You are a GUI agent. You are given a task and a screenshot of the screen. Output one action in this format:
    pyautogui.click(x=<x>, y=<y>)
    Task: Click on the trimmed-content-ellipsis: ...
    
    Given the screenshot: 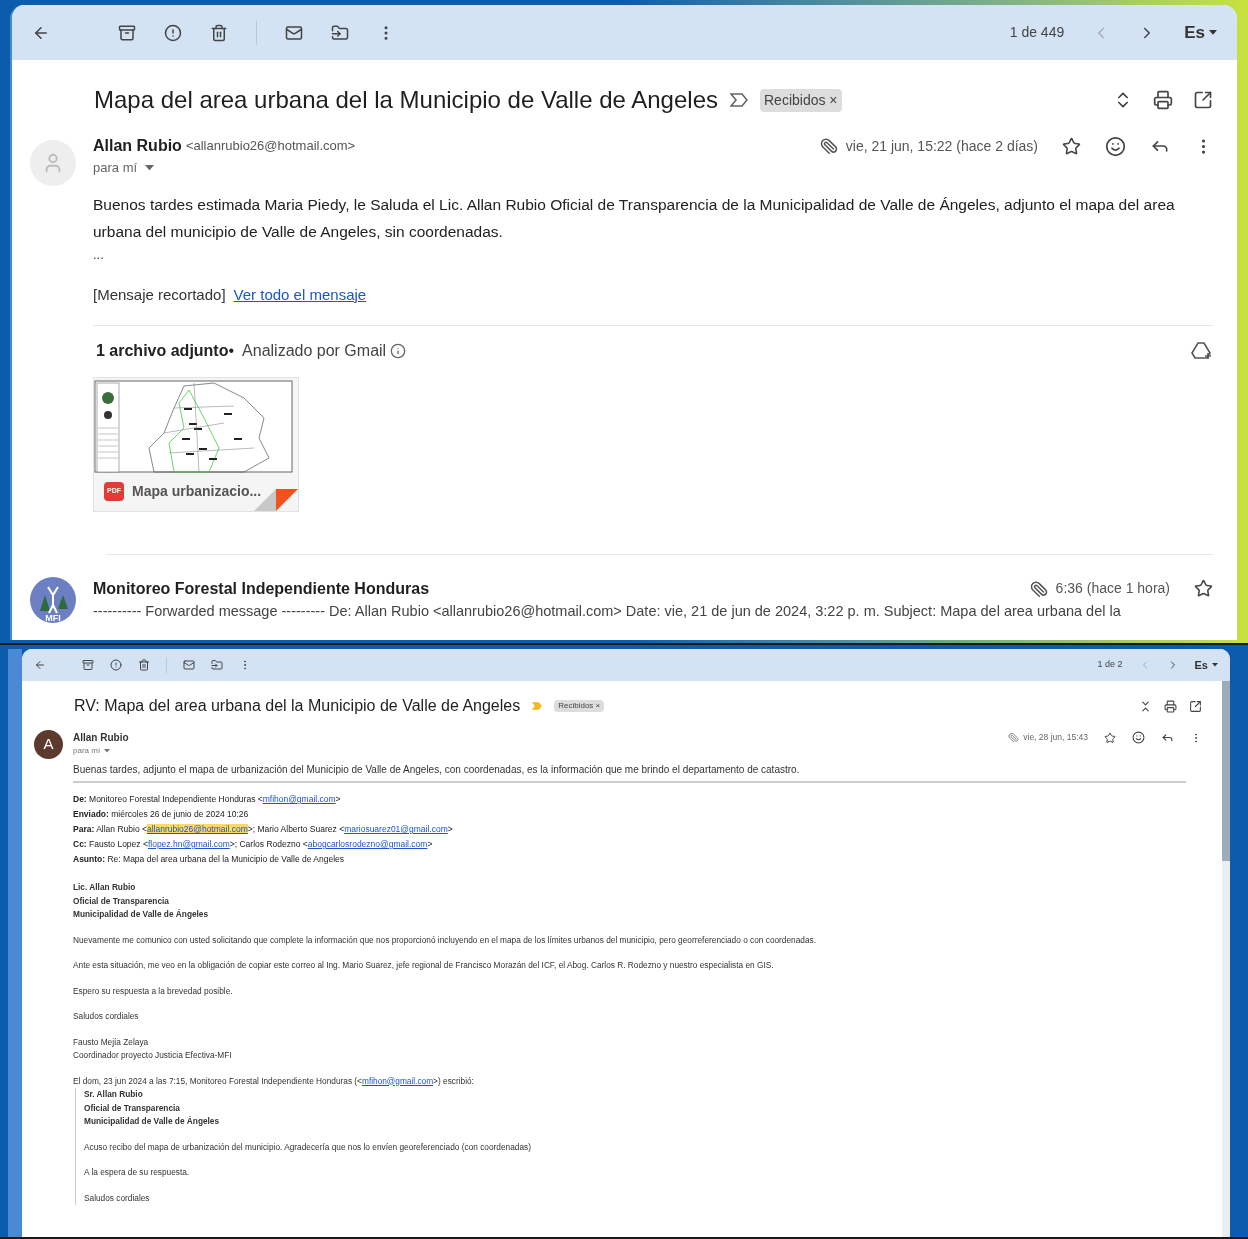 What is the action you would take?
    pyautogui.click(x=99, y=254)
    